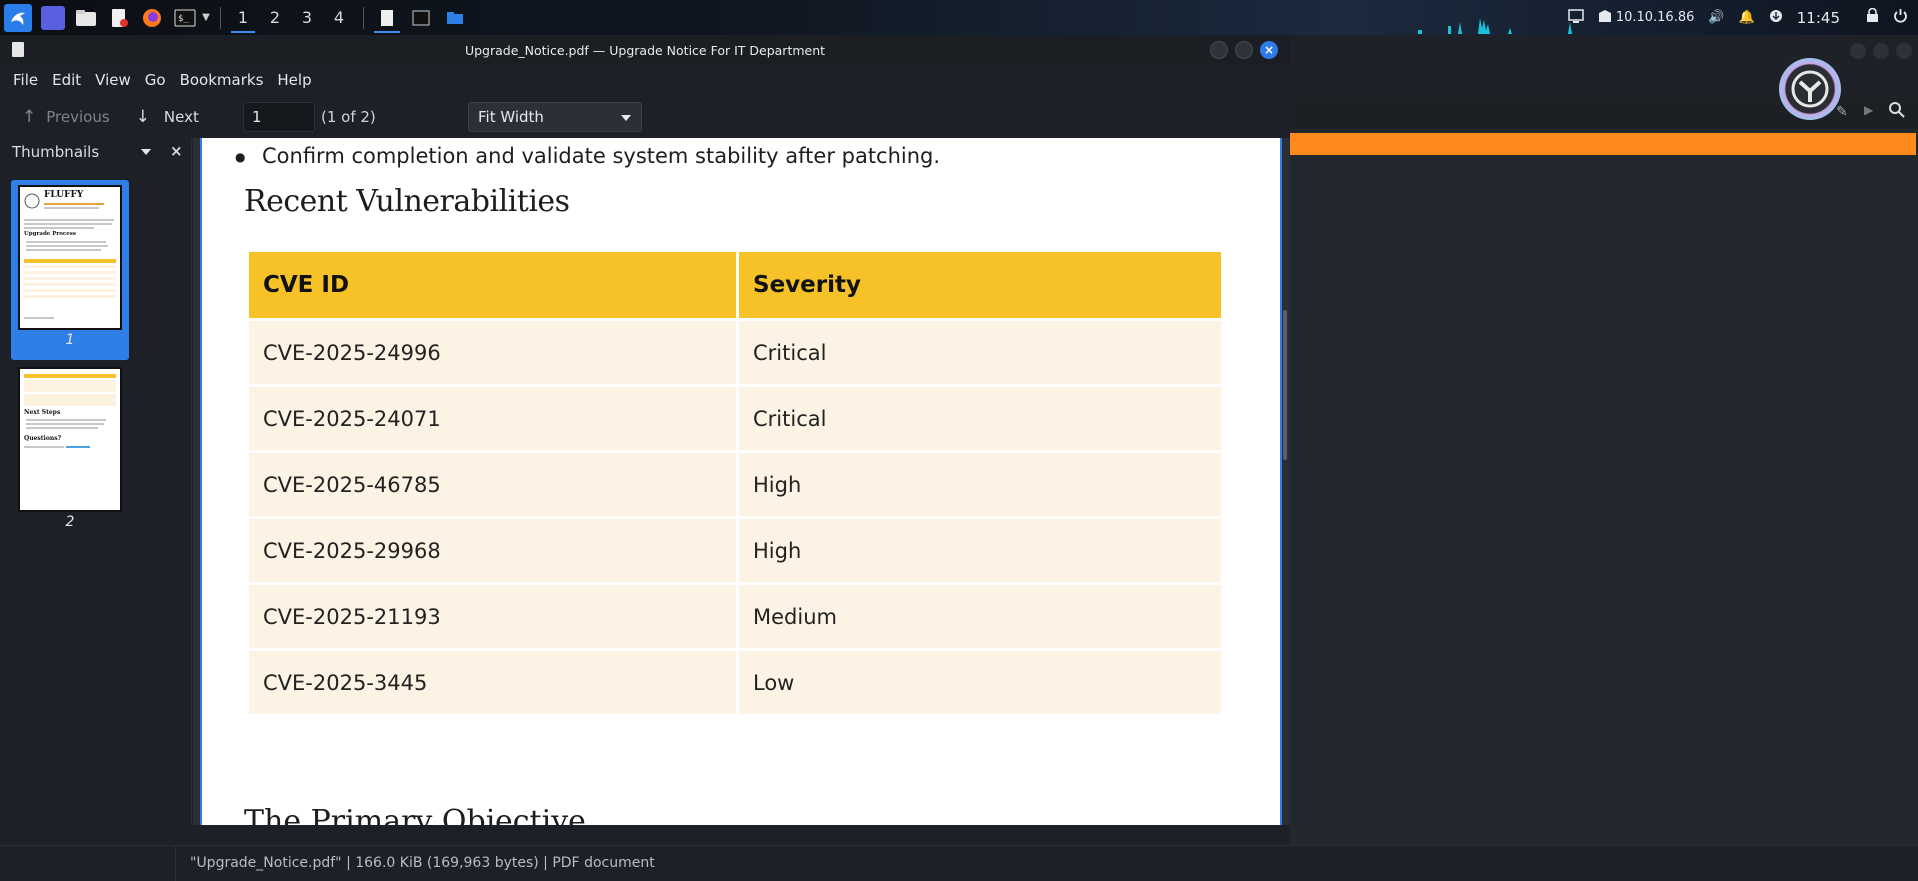 The width and height of the screenshot is (1918, 881). Describe the element at coordinates (275, 17) in the screenshot. I see `workspace-2: 2` at that location.